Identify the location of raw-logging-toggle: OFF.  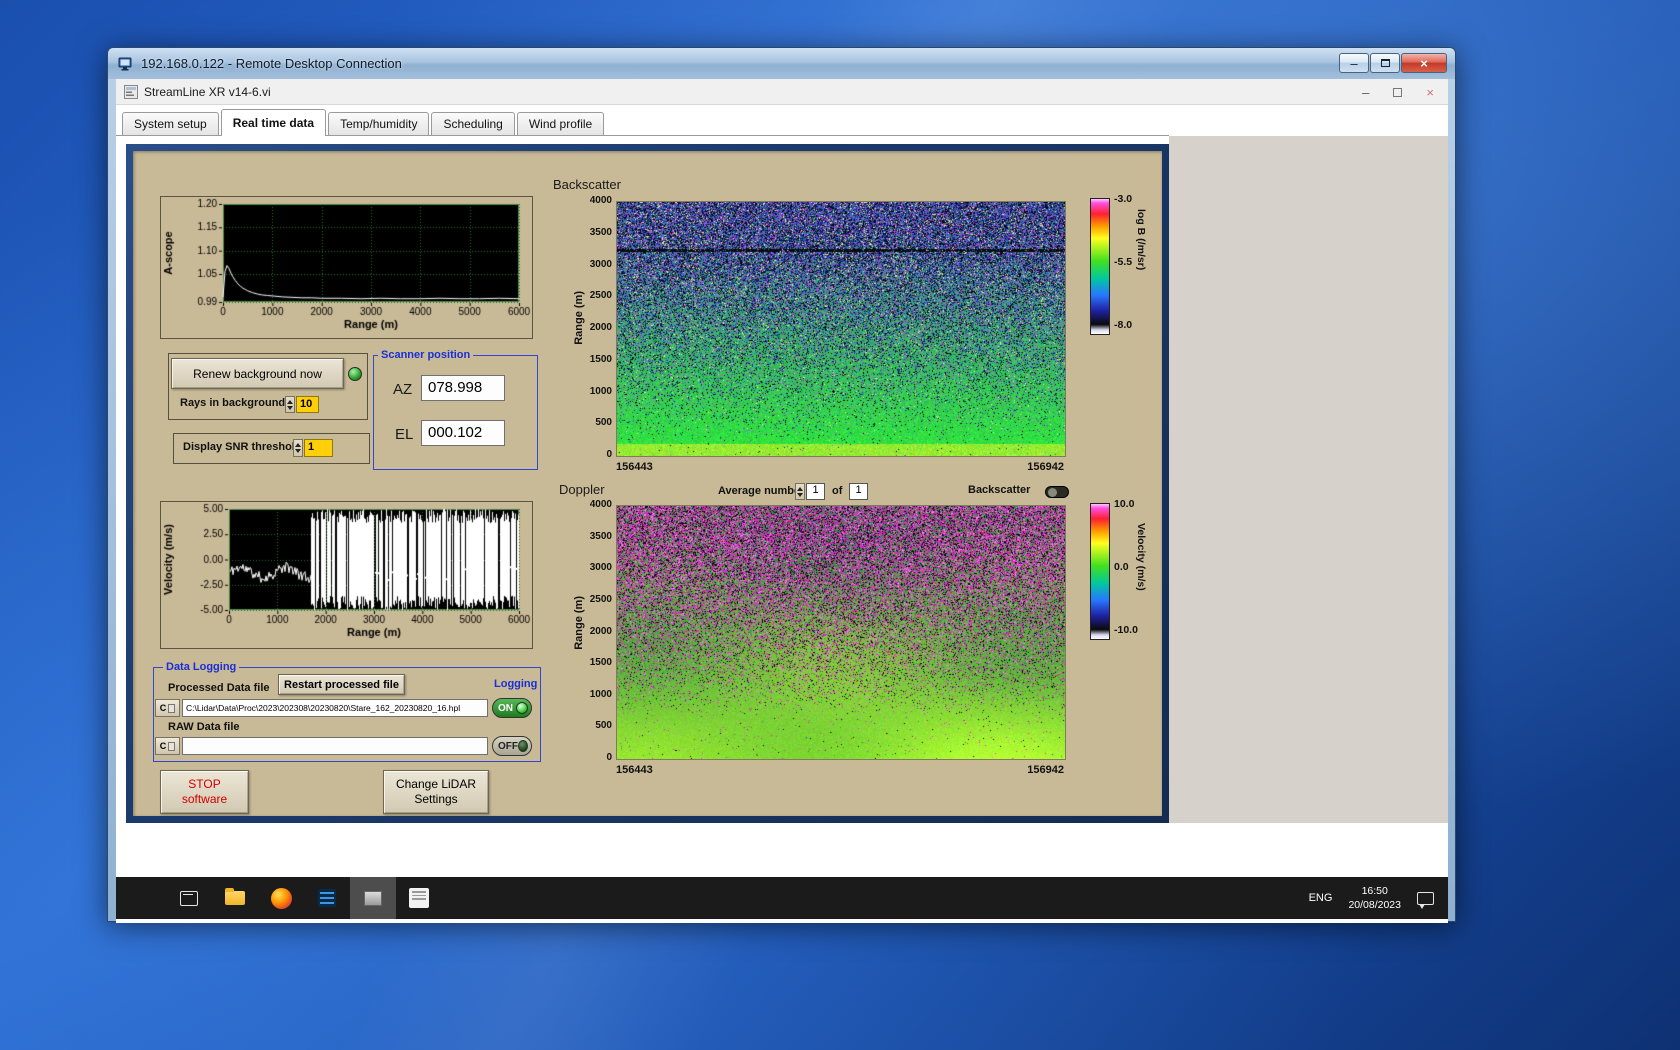
(512, 746).